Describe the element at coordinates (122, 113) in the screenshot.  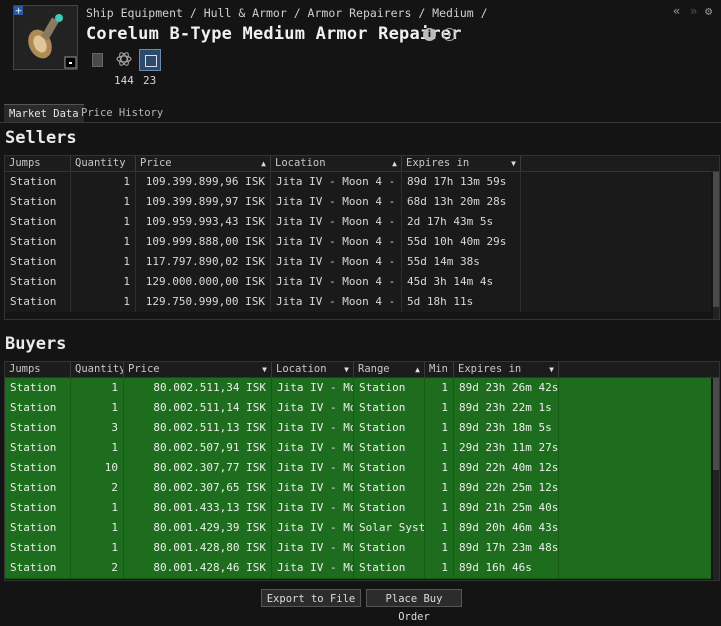
I see `tab-price-history: Price History` at that location.